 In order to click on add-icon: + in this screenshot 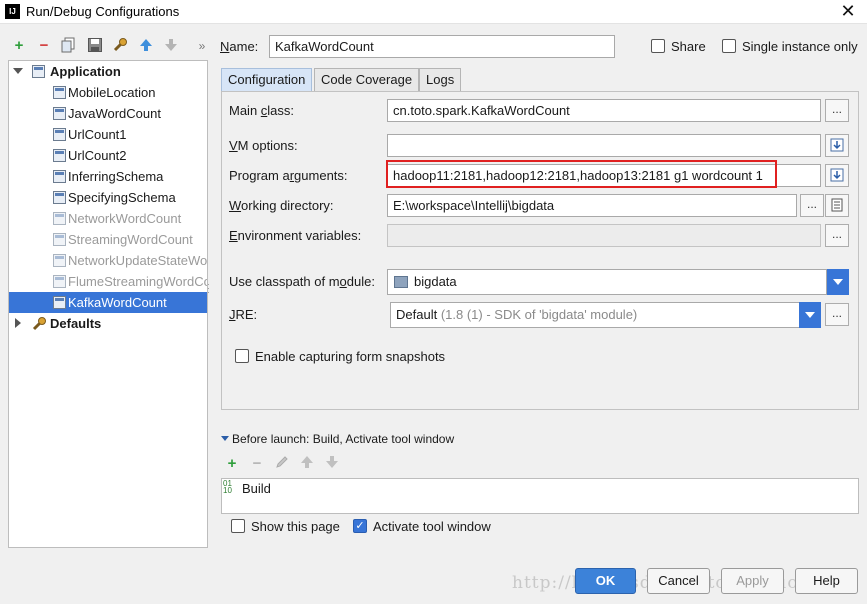, I will do `click(19, 46)`.